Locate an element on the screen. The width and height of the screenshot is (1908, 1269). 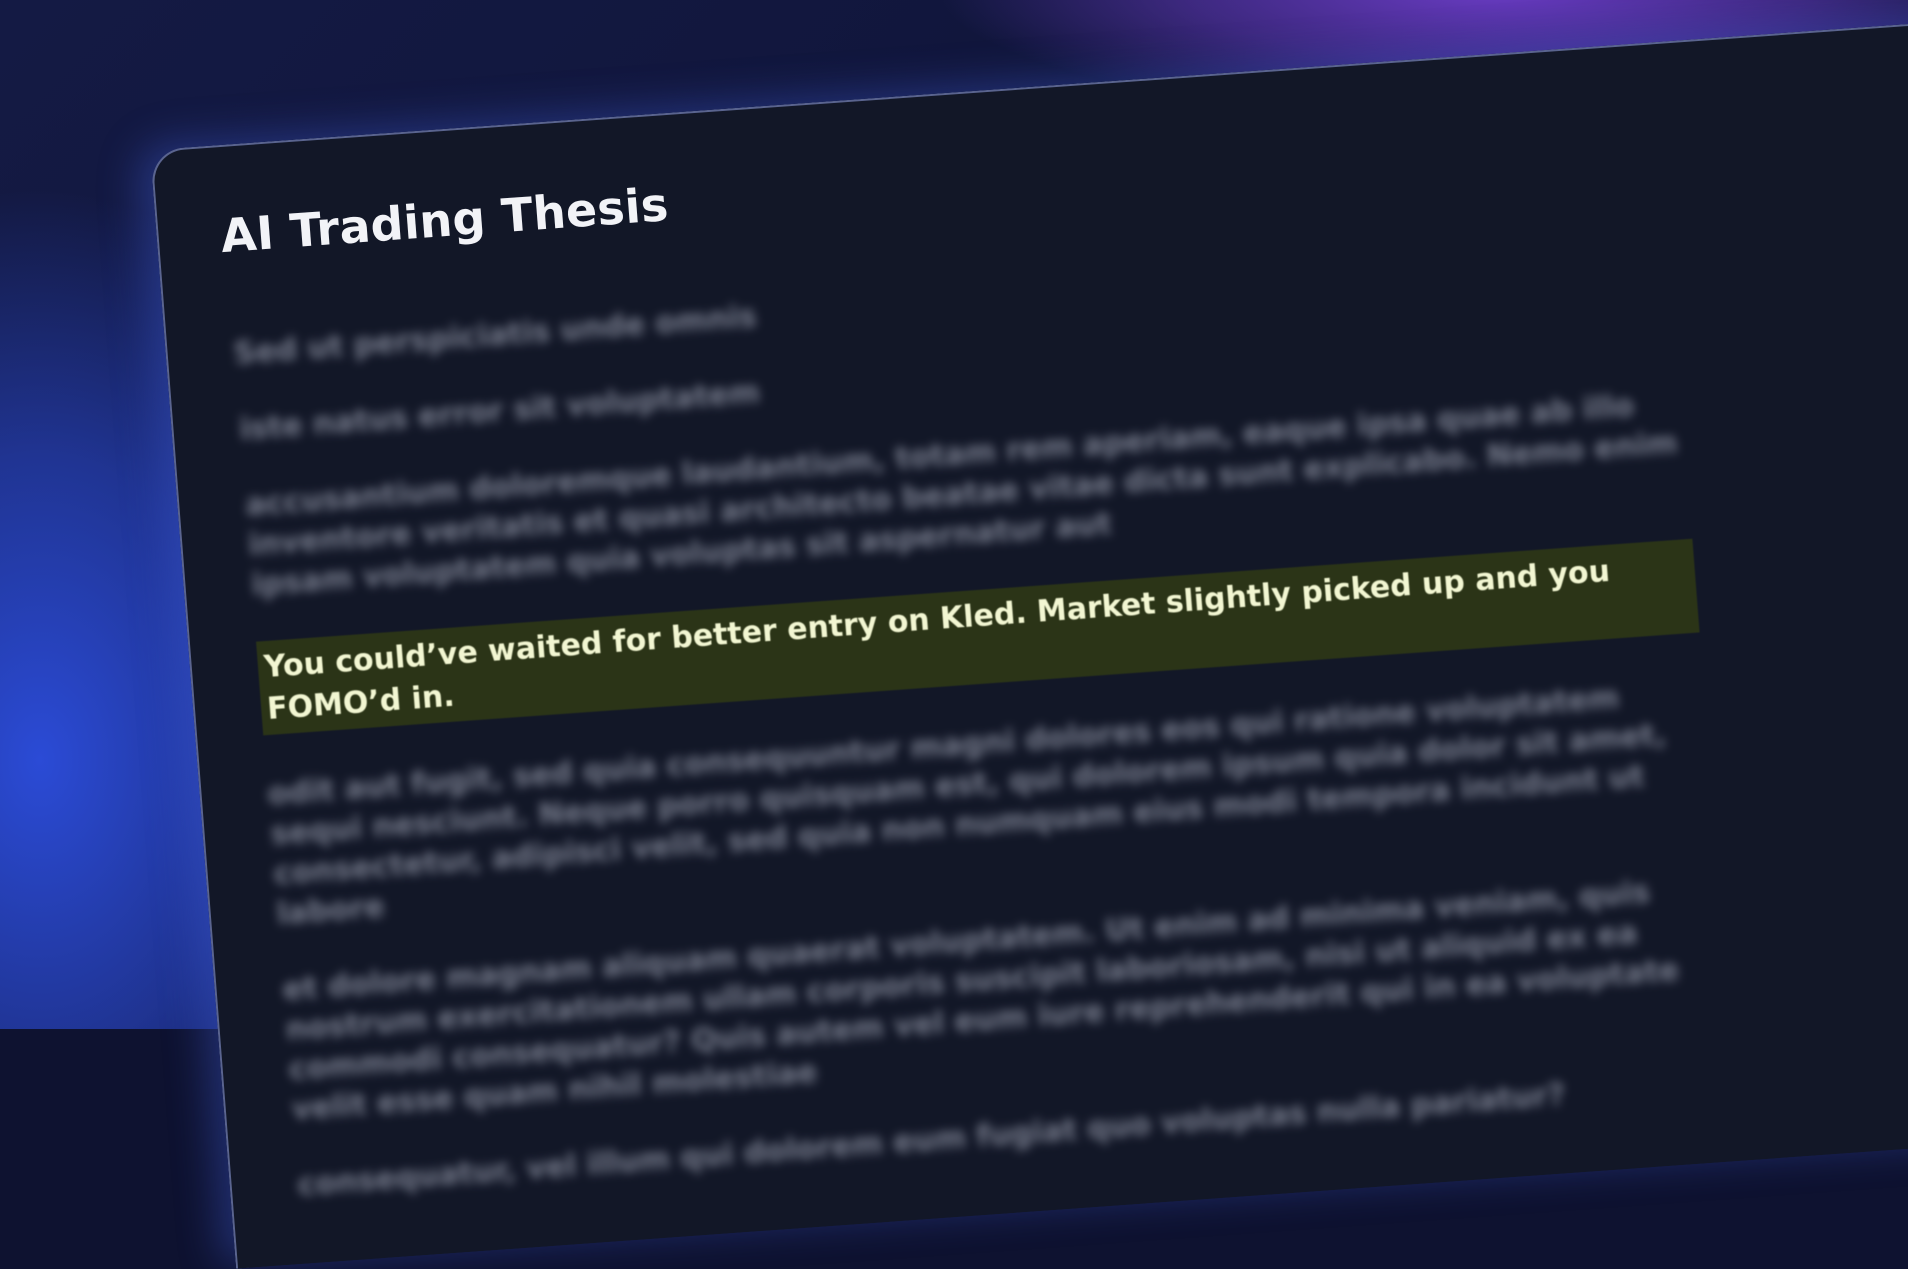
document-title: AI Trading Thesis is located at coordinates (444, 220).